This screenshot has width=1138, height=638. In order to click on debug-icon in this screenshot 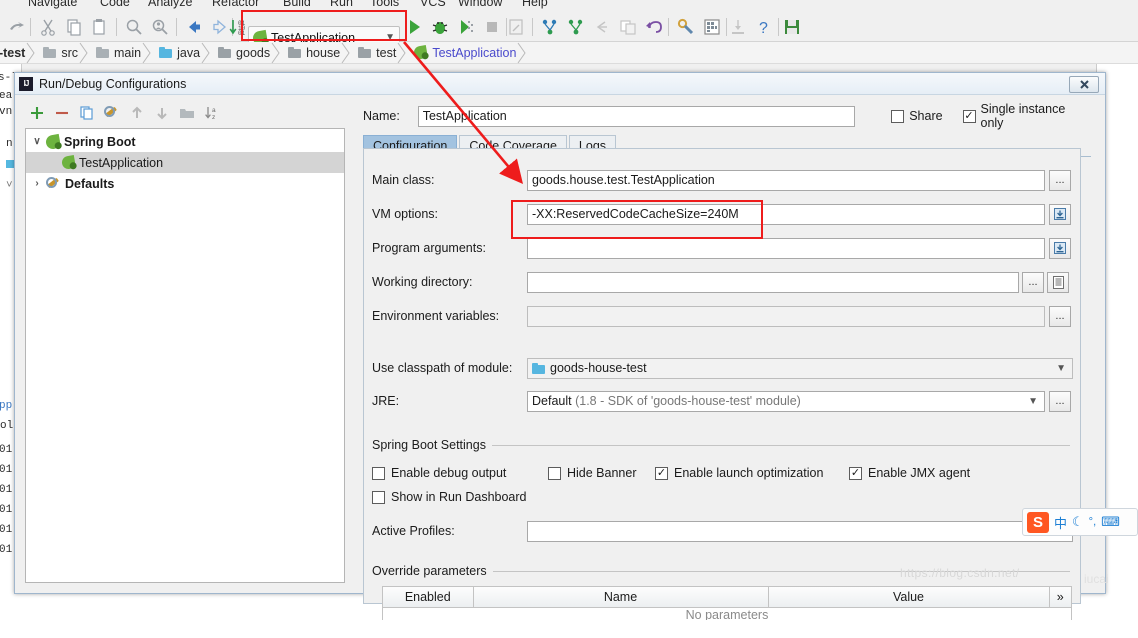, I will do `click(440, 27)`.